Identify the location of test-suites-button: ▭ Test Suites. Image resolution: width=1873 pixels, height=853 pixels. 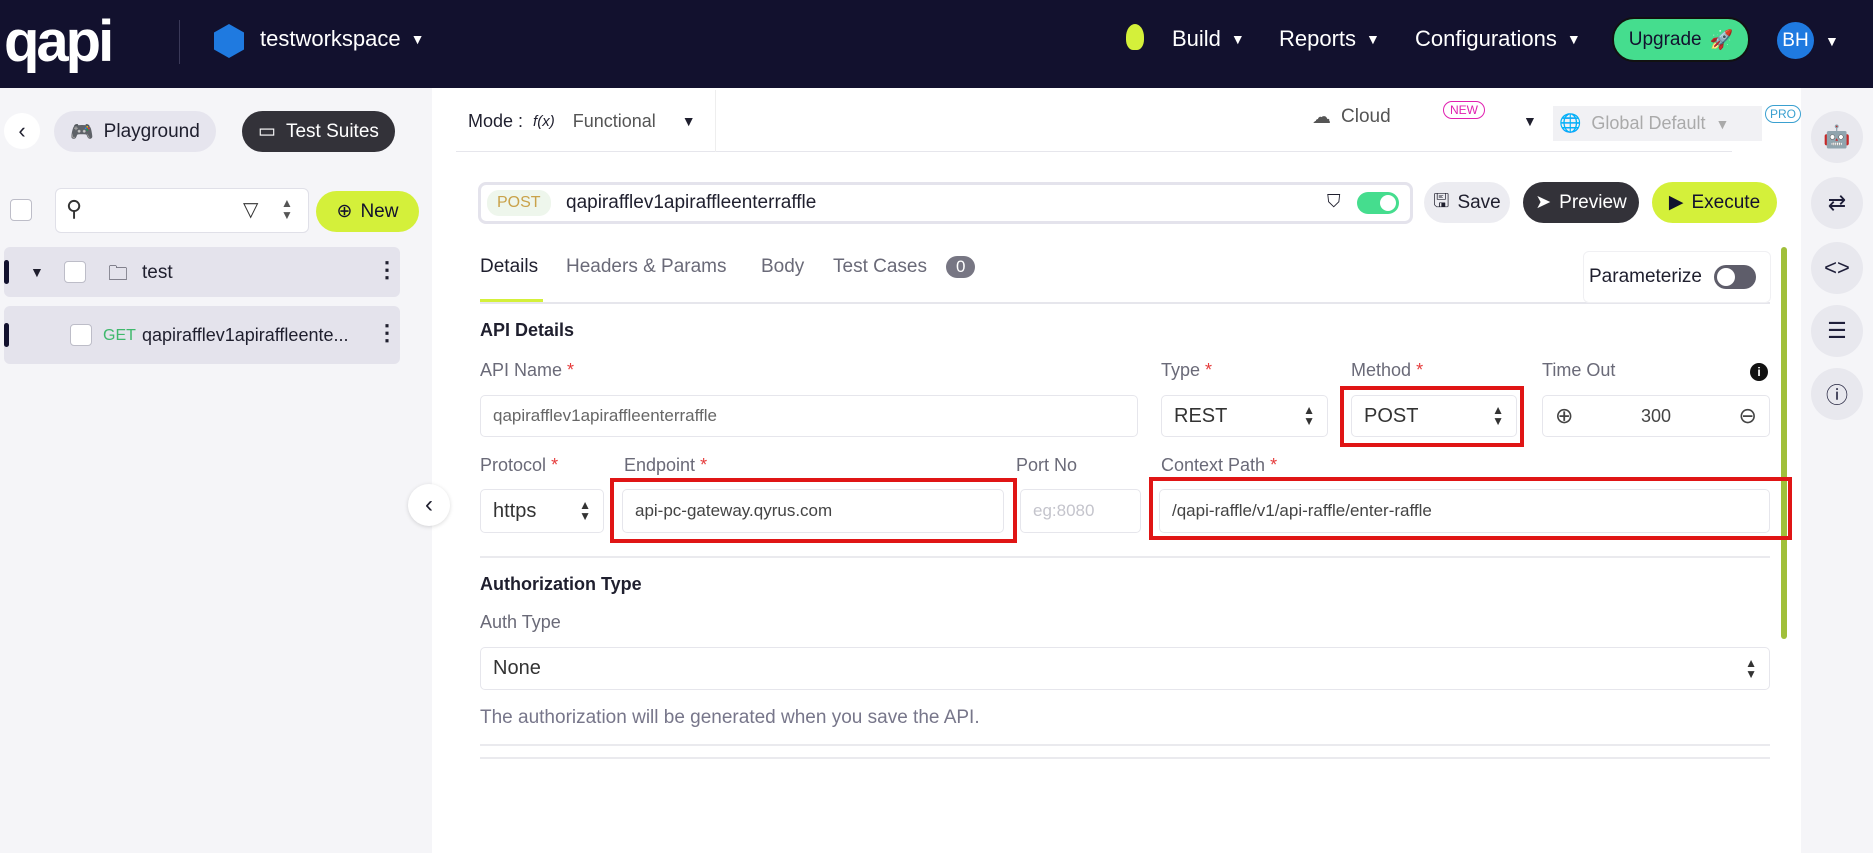
(318, 131).